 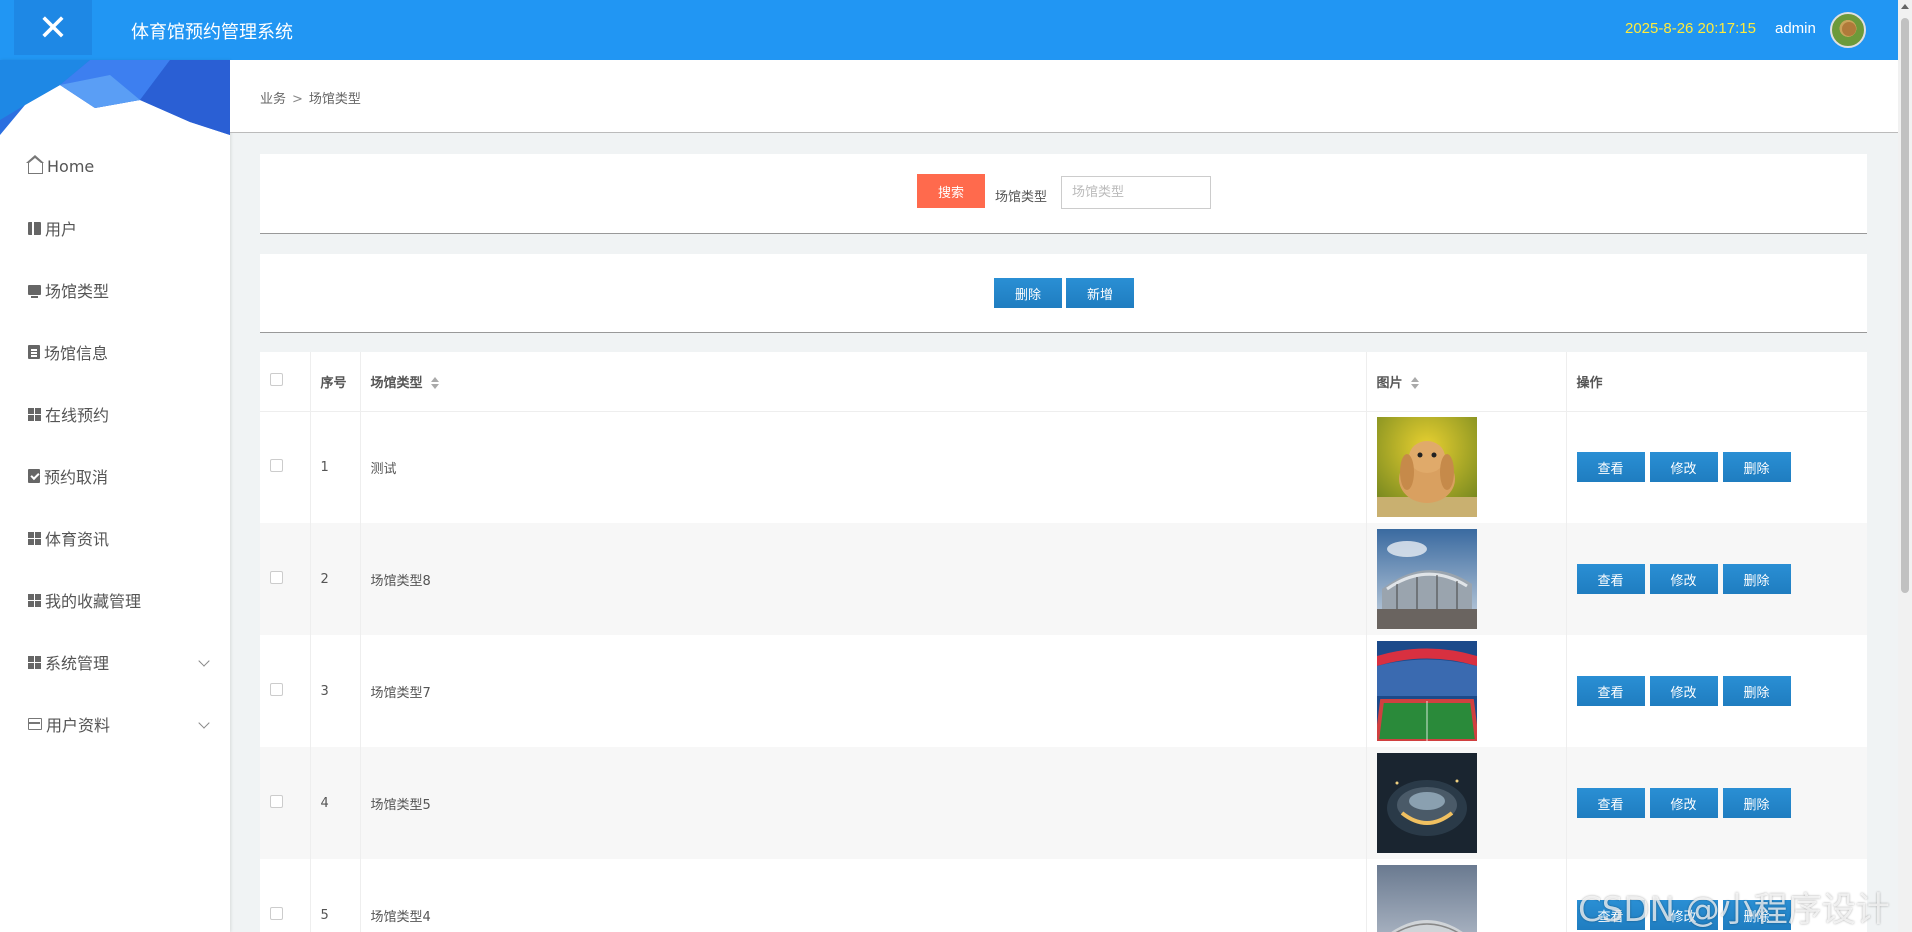 I want to click on sidebar: Home 用户 场馆类型 场馆信息 在线预约 预约取消 体育资讯 我的收藏管理, so click(x=115, y=496).